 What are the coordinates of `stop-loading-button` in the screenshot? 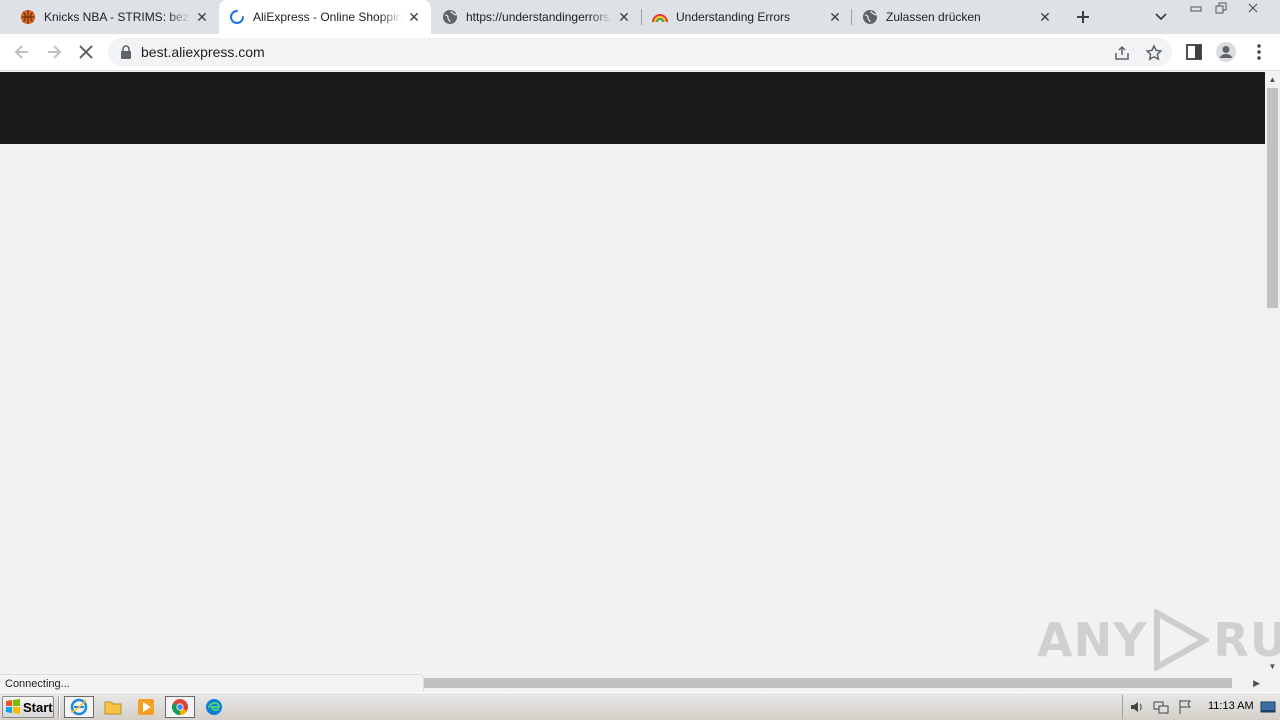 It's located at (86, 52).